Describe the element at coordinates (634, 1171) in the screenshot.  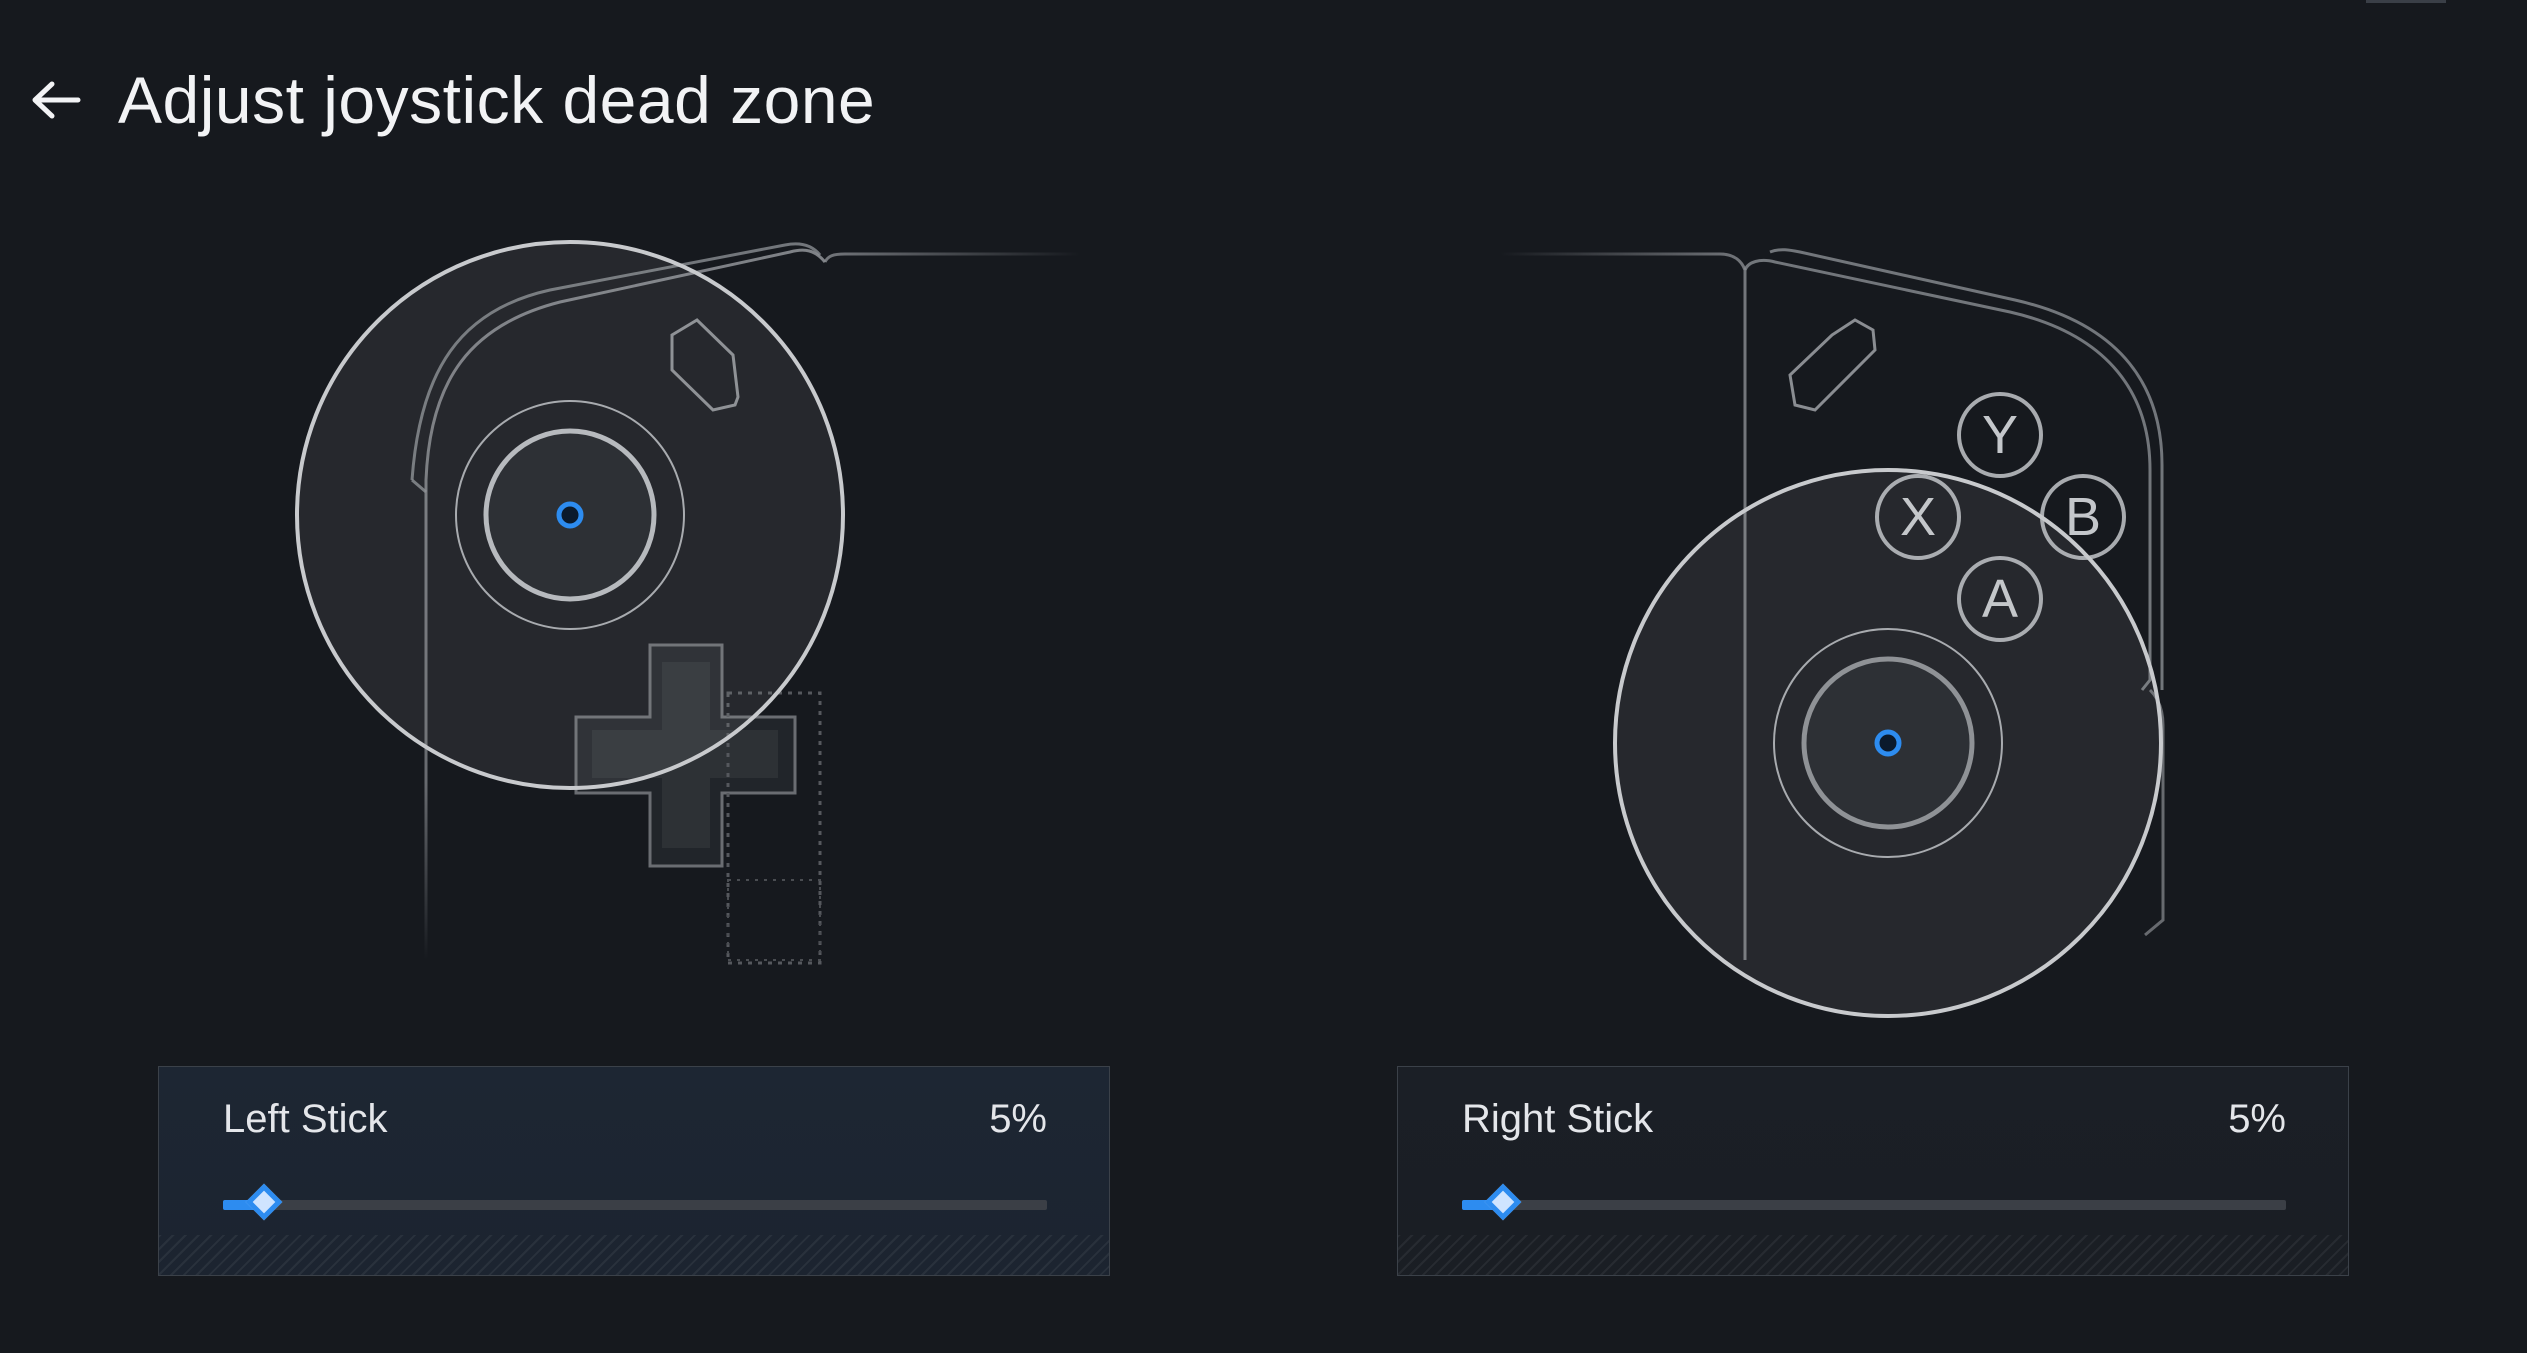
I see `left-stick-panel: Left Stick 5%` at that location.